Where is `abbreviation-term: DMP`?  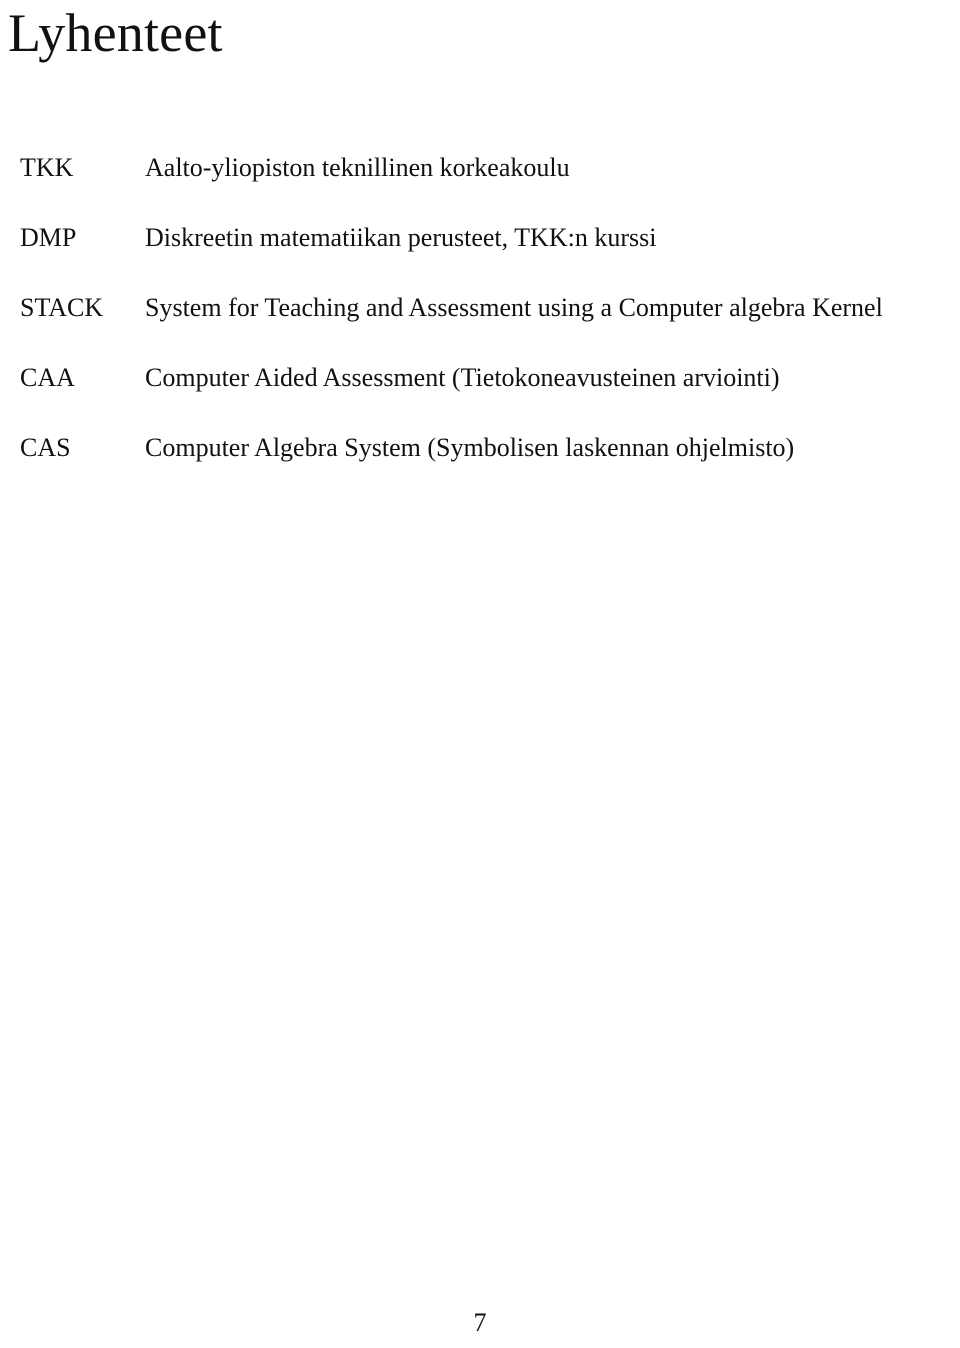 abbreviation-term: DMP is located at coordinates (48, 237).